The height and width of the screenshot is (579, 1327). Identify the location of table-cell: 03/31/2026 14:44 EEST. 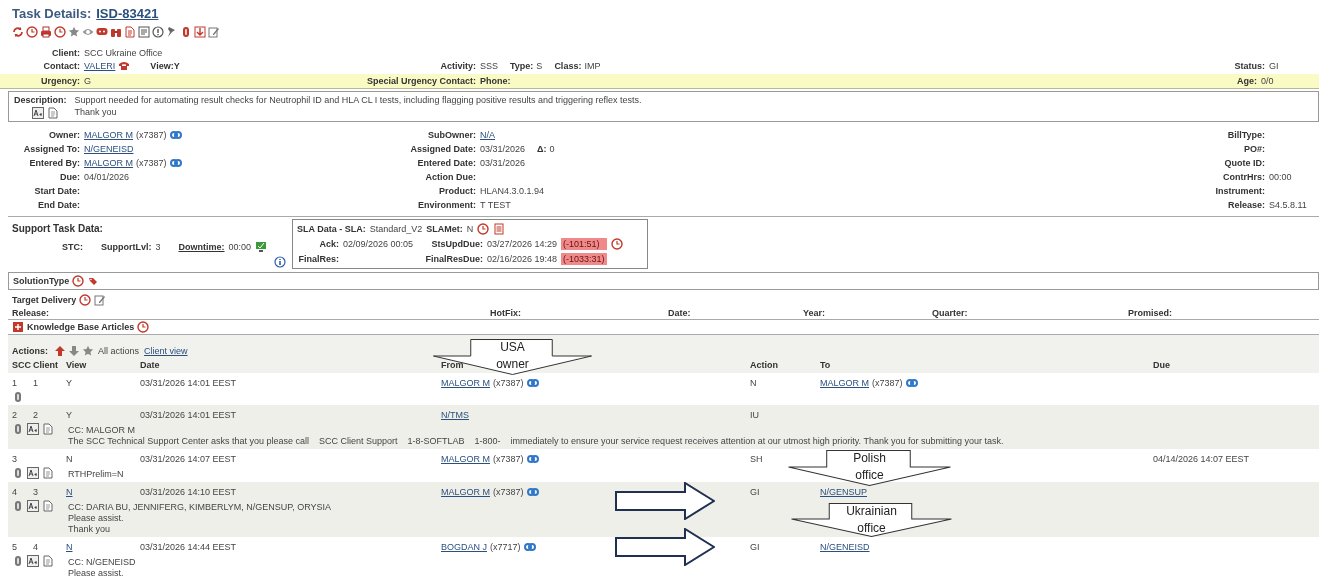
(188, 547).